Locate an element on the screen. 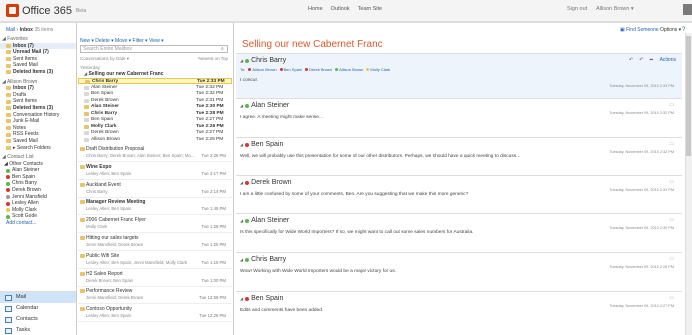 The image size is (692, 335). folder-drafts: Drafts is located at coordinates (38, 95).